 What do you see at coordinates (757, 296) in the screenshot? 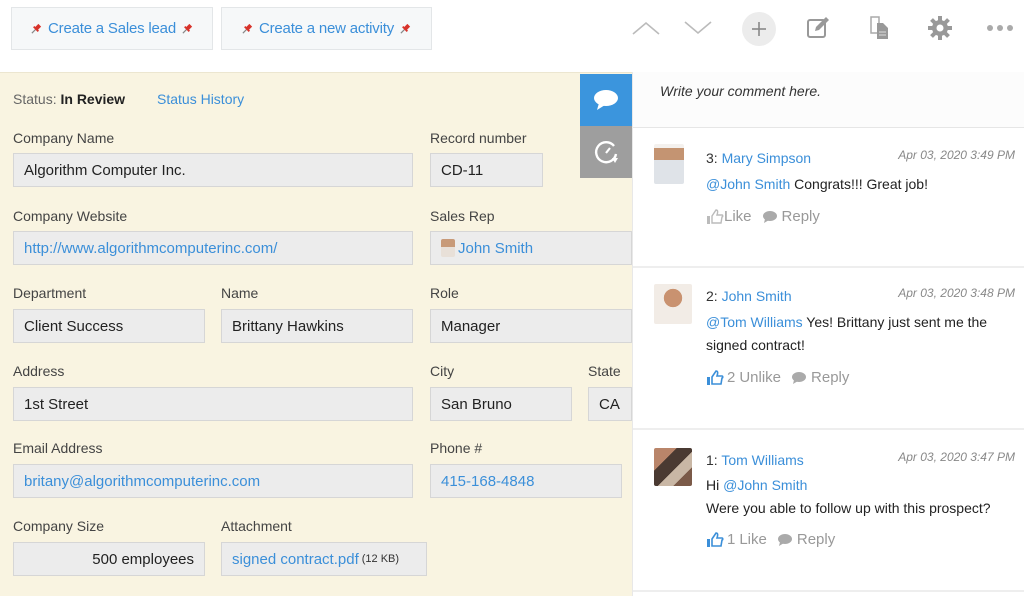
I see `comment-author: John Smith` at bounding box center [757, 296].